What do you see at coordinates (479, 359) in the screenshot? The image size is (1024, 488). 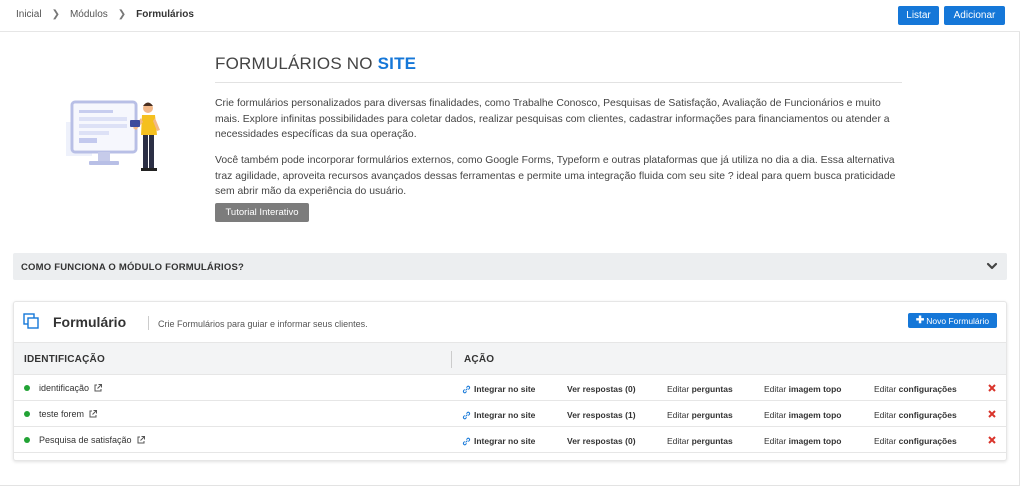 I see `column-action: AÇÃO` at bounding box center [479, 359].